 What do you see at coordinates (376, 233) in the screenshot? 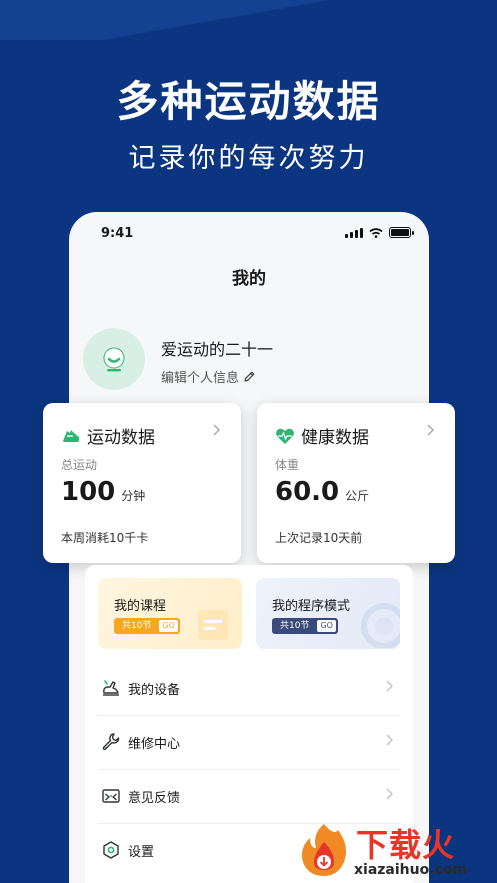
I see `wifi-icon` at bounding box center [376, 233].